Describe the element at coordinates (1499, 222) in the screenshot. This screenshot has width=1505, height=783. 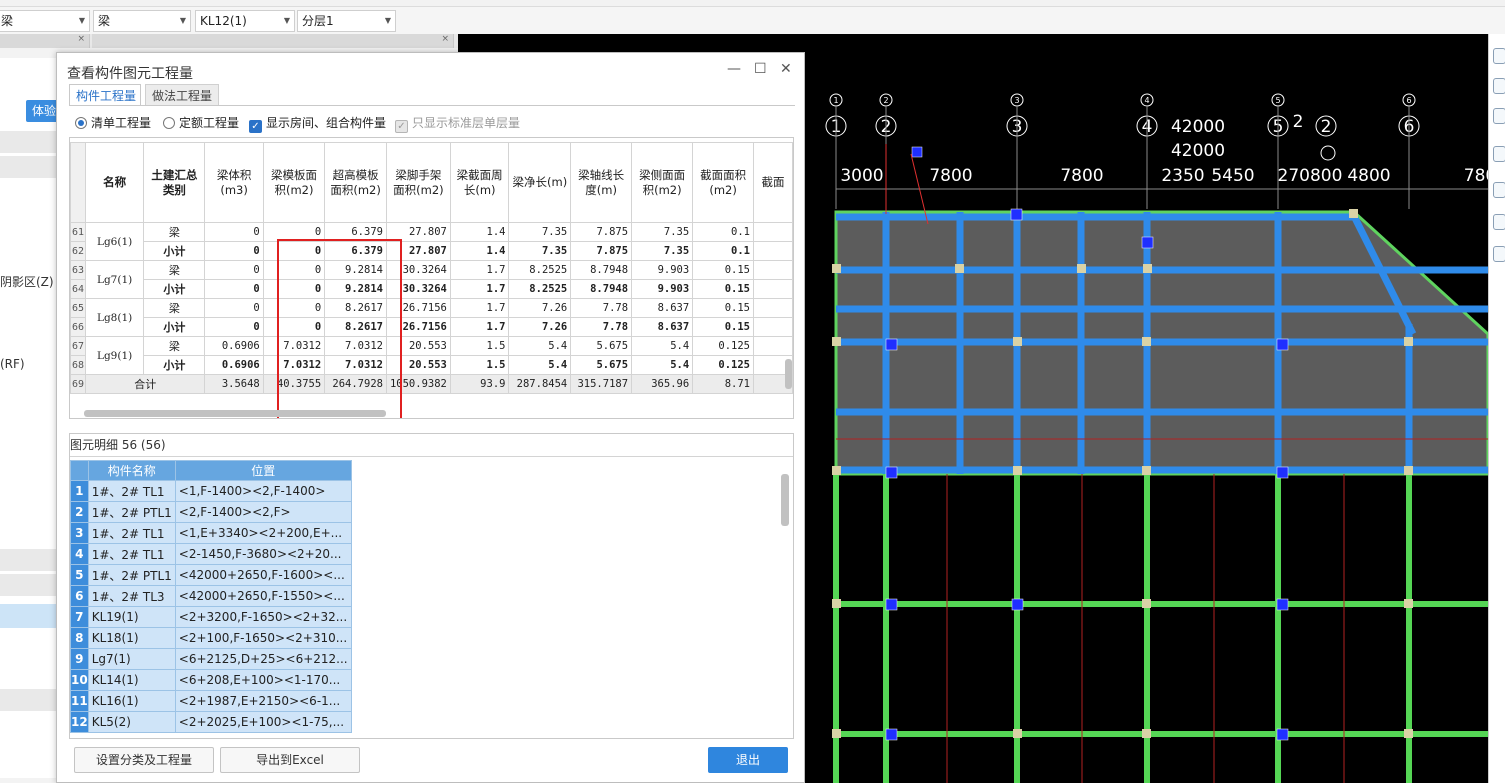
I see `measure-icon` at that location.